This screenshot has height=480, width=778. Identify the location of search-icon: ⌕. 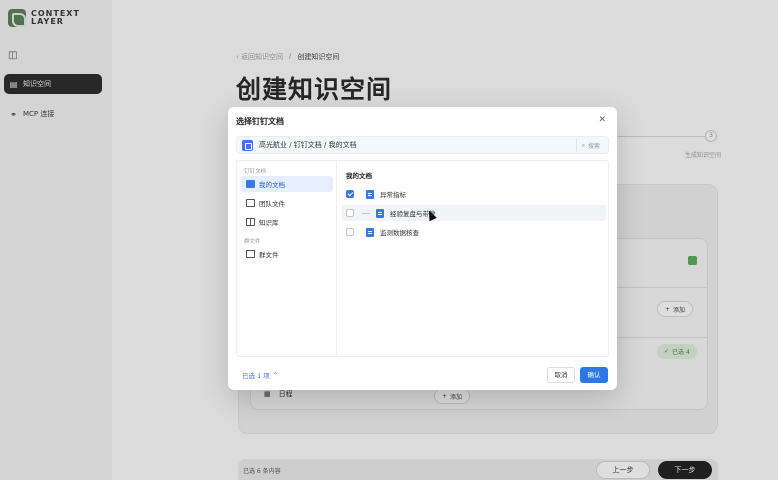
(583, 145).